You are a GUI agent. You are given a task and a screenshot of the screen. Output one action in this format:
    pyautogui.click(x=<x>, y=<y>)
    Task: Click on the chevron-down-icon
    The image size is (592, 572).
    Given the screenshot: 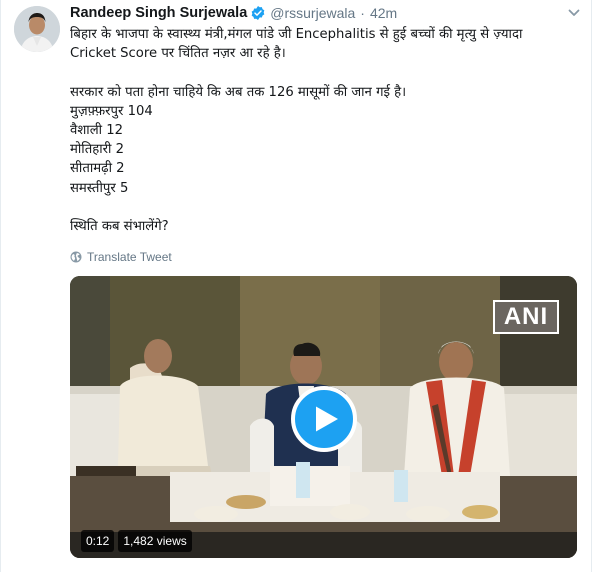 What is the action you would take?
    pyautogui.click(x=574, y=13)
    